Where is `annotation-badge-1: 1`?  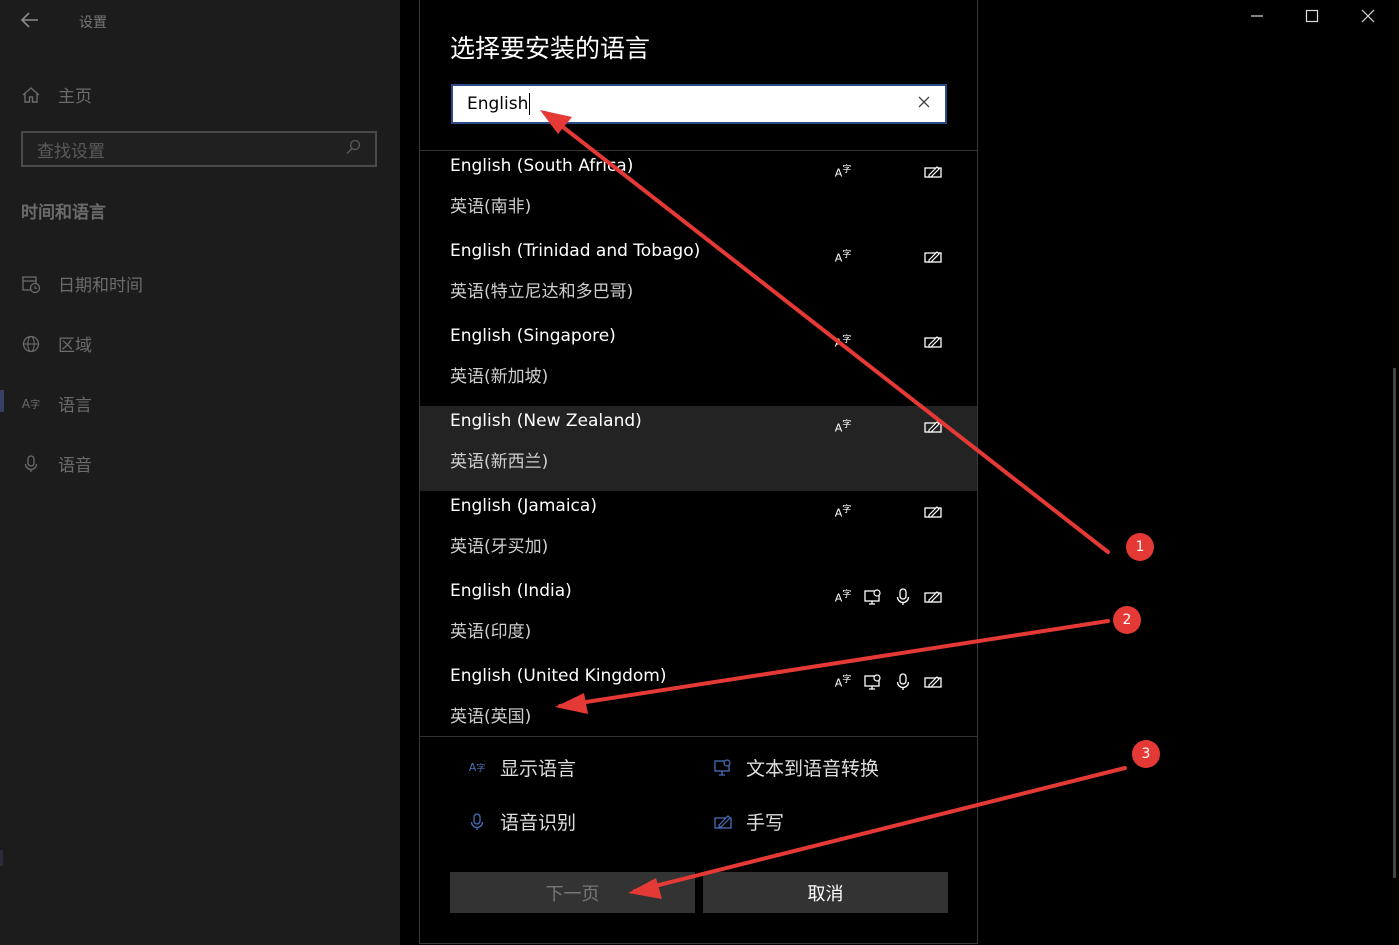 annotation-badge-1: 1 is located at coordinates (1140, 547).